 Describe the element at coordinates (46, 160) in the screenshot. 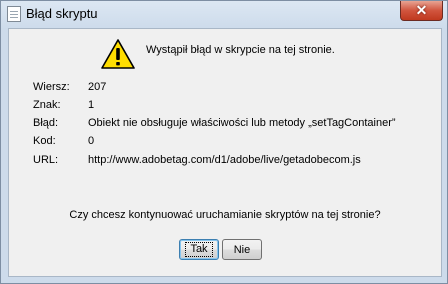

I see `url-label: URL:` at that location.